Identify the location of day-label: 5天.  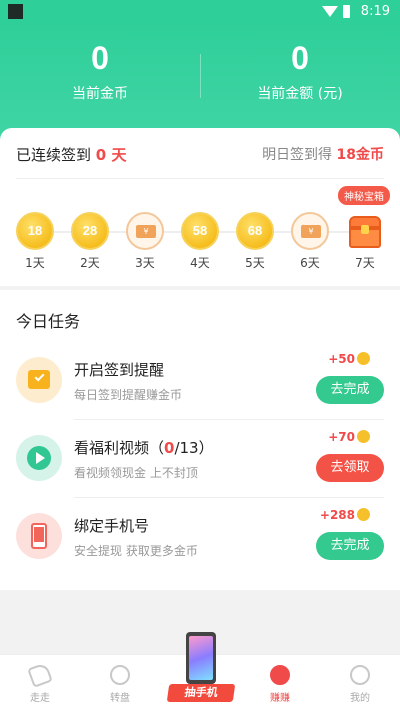
(255, 263).